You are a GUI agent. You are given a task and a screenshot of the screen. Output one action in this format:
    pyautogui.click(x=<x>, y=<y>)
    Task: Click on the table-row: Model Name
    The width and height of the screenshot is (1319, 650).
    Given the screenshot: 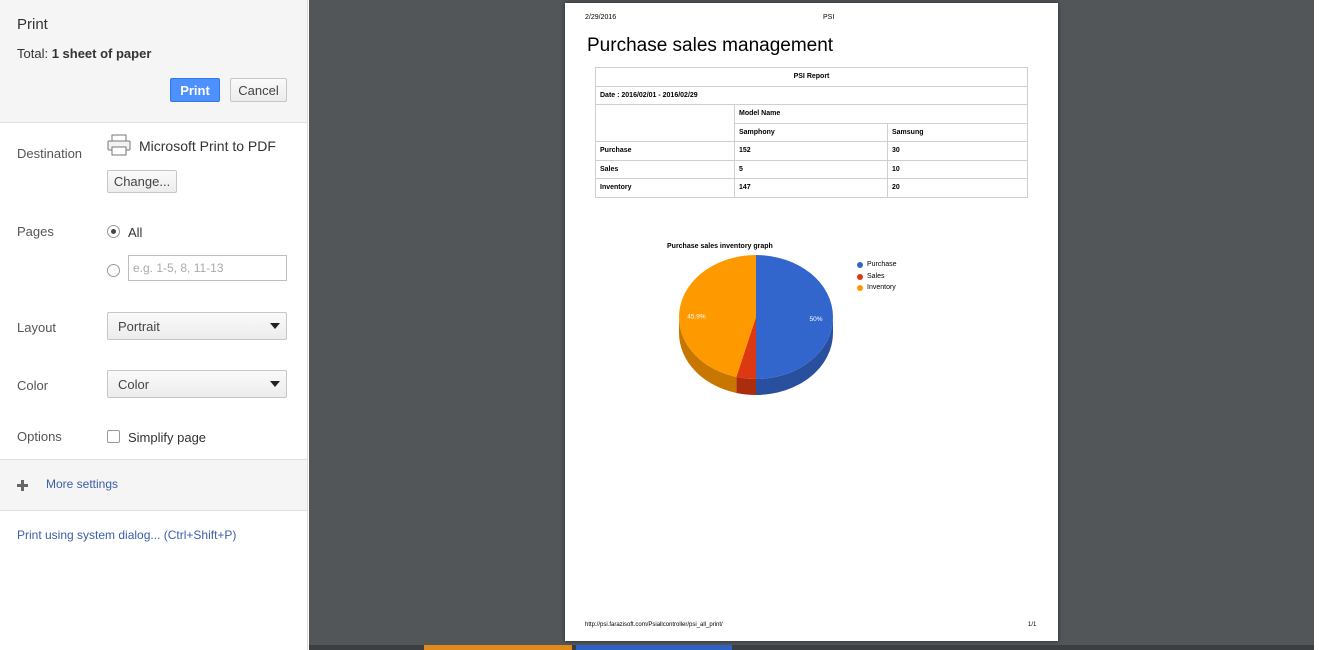 What is the action you would take?
    pyautogui.click(x=811, y=123)
    